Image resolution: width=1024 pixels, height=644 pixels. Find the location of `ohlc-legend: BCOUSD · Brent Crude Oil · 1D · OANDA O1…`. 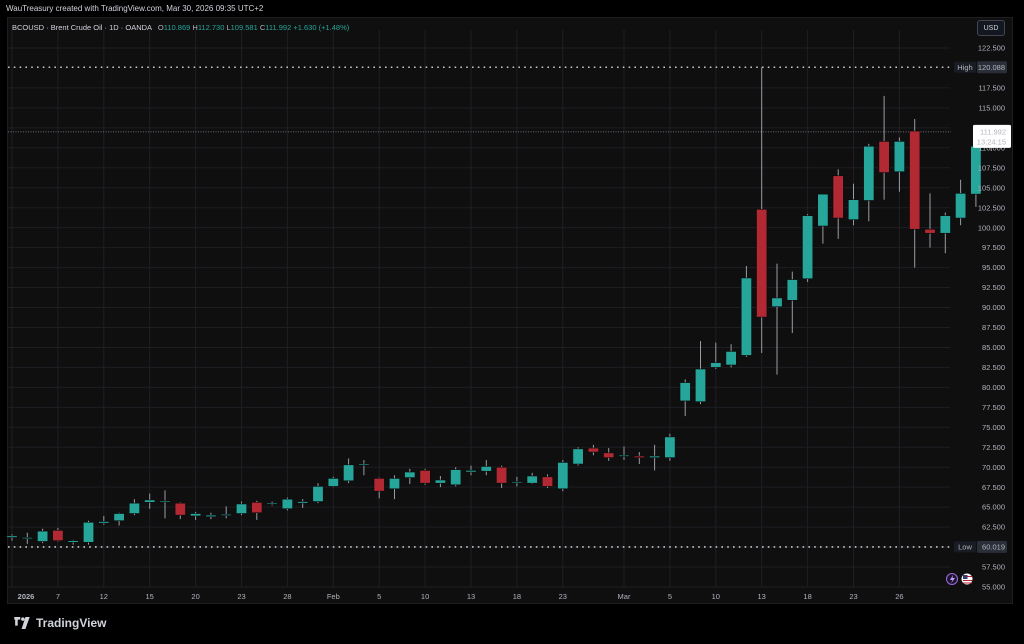

ohlc-legend: BCOUSD · Brent Crude Oil · 1D · OANDA O1… is located at coordinates (180, 28).